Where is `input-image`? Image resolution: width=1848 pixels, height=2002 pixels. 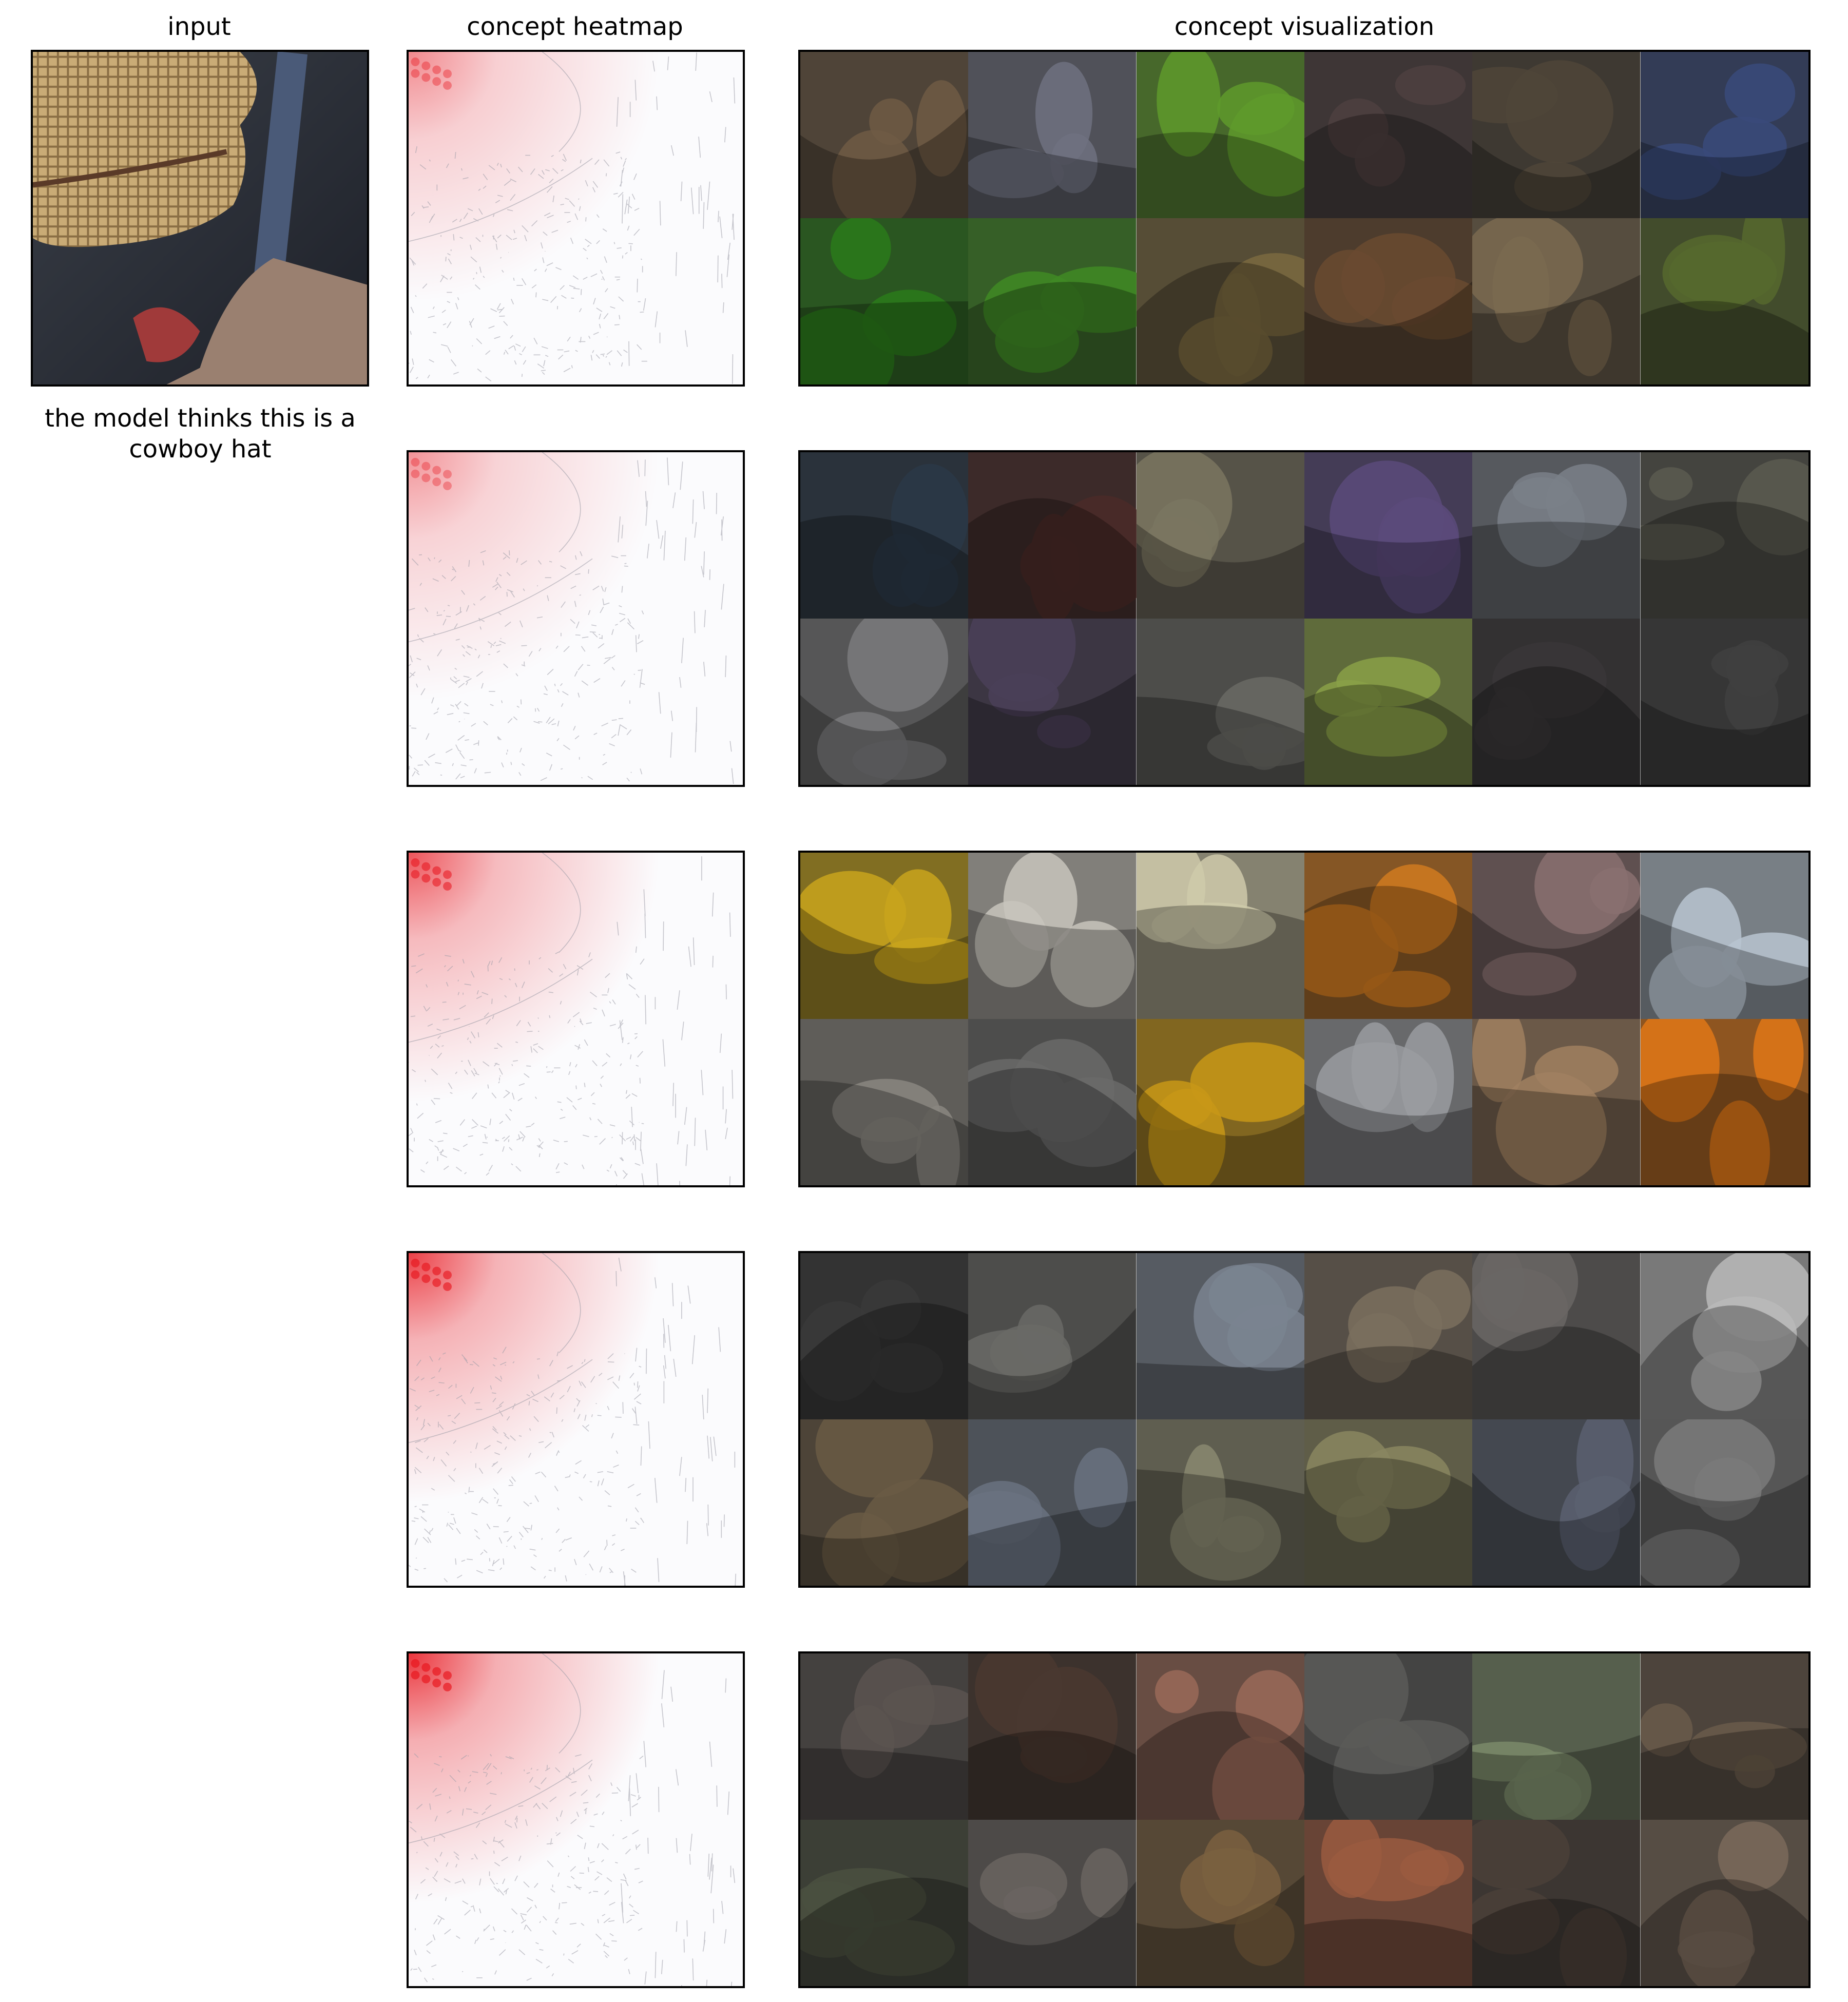
input-image is located at coordinates (200, 218).